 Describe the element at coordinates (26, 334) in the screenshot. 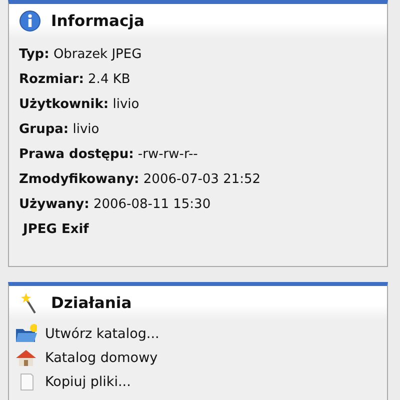

I see `folder-icon` at that location.